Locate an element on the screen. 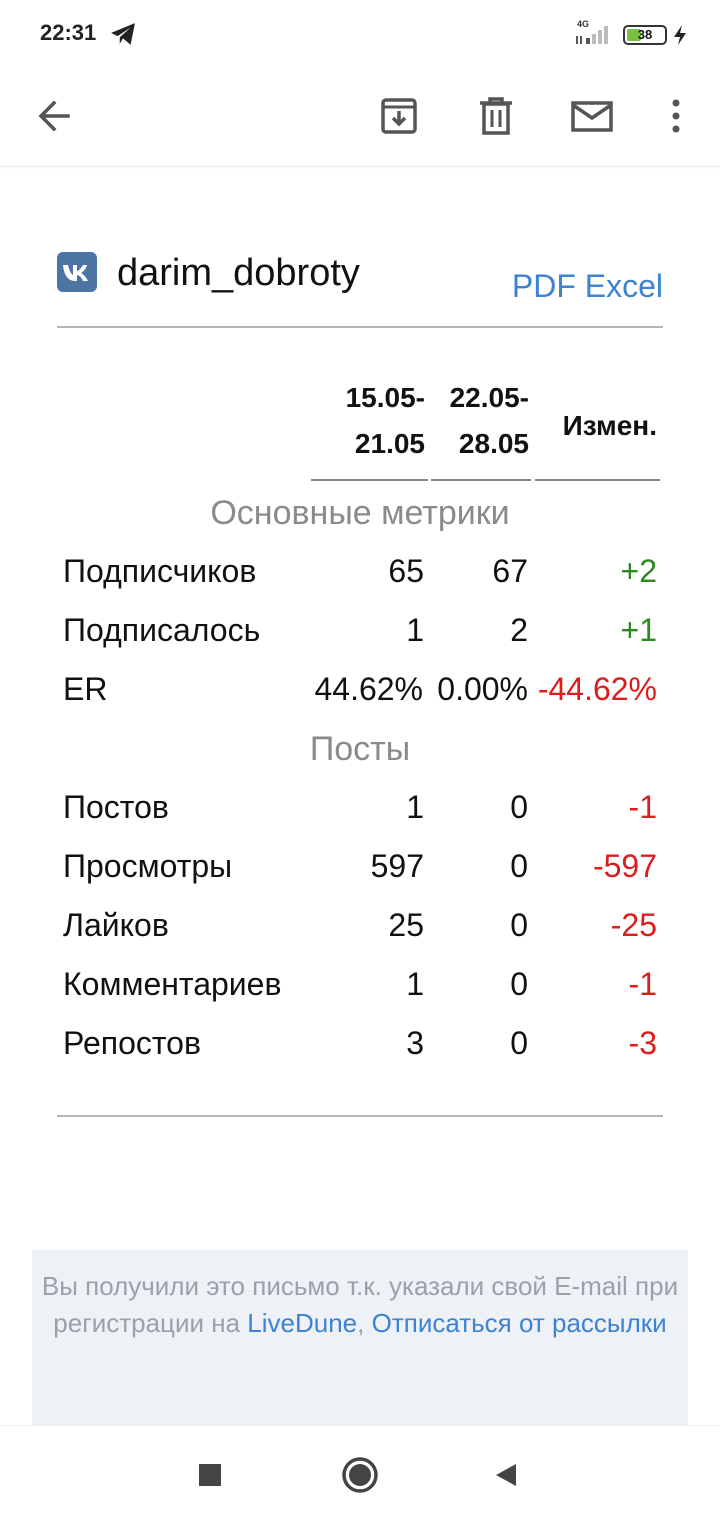 This screenshot has width=720, height=1521. unsubscribe-link: Отписаться от рассылки is located at coordinates (519, 1323).